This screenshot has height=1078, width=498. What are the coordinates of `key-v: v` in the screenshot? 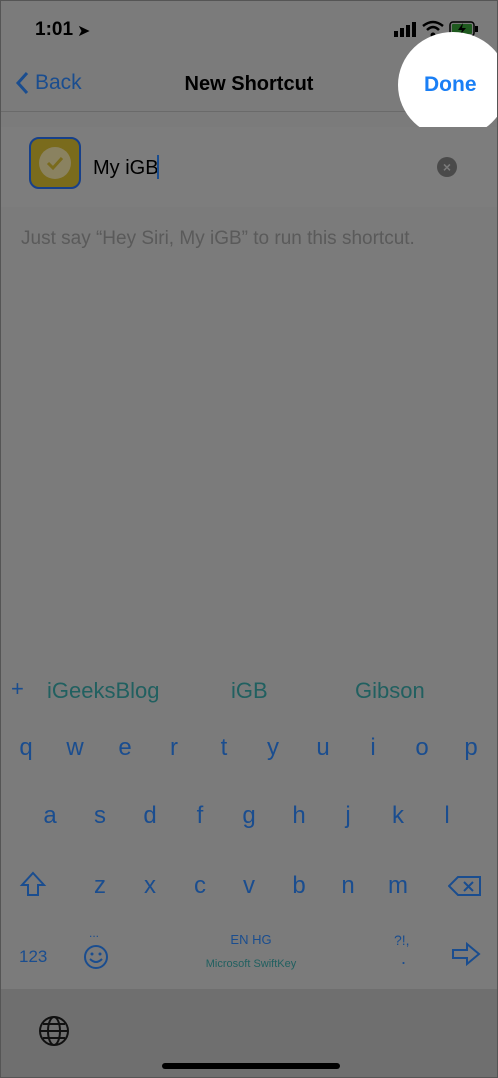 It's located at (249, 886).